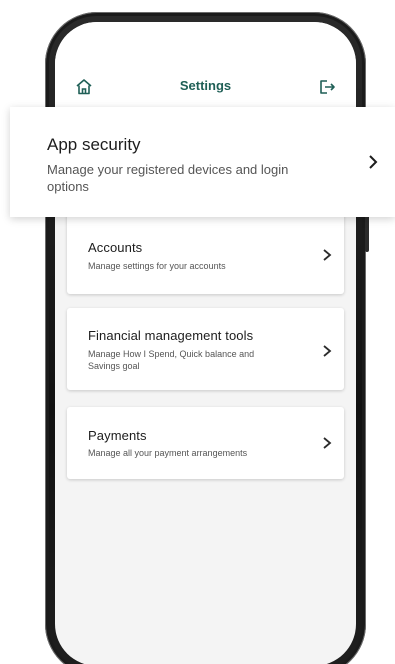 This screenshot has width=395, height=664. Describe the element at coordinates (94, 144) in the screenshot. I see `card-title: App security` at that location.